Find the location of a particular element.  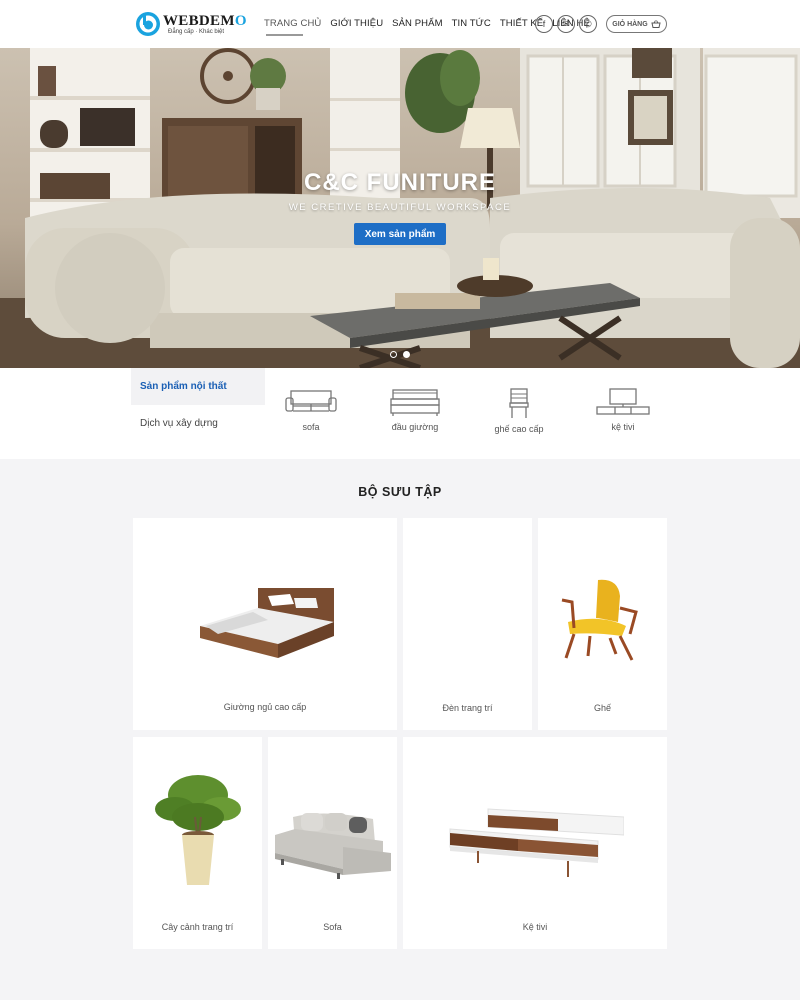

facebook-icon: f is located at coordinates (544, 24).